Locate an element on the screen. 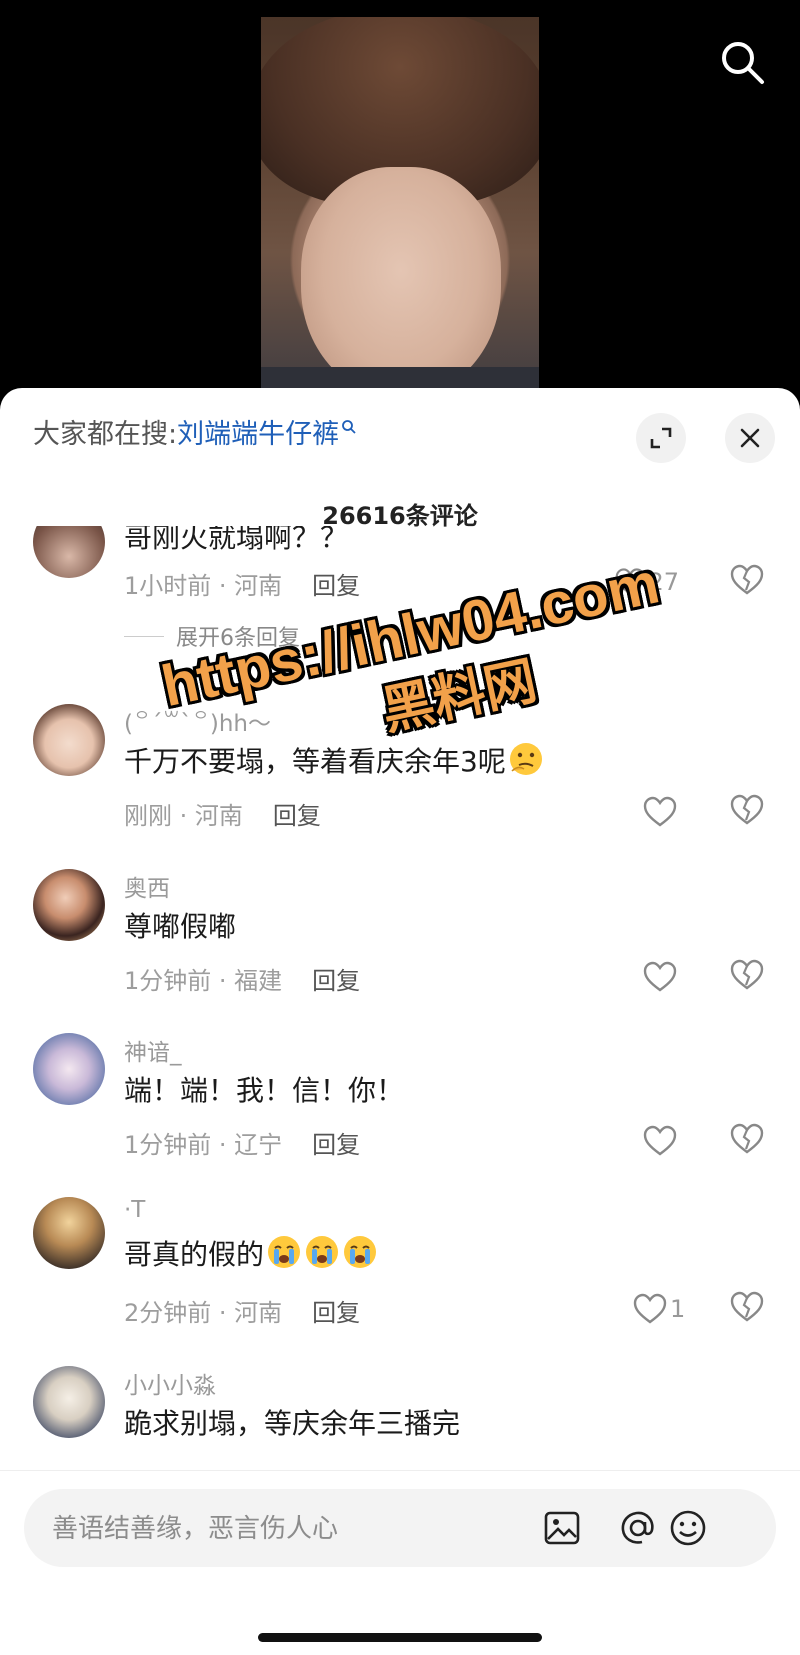  video-frame is located at coordinates (400, 213).